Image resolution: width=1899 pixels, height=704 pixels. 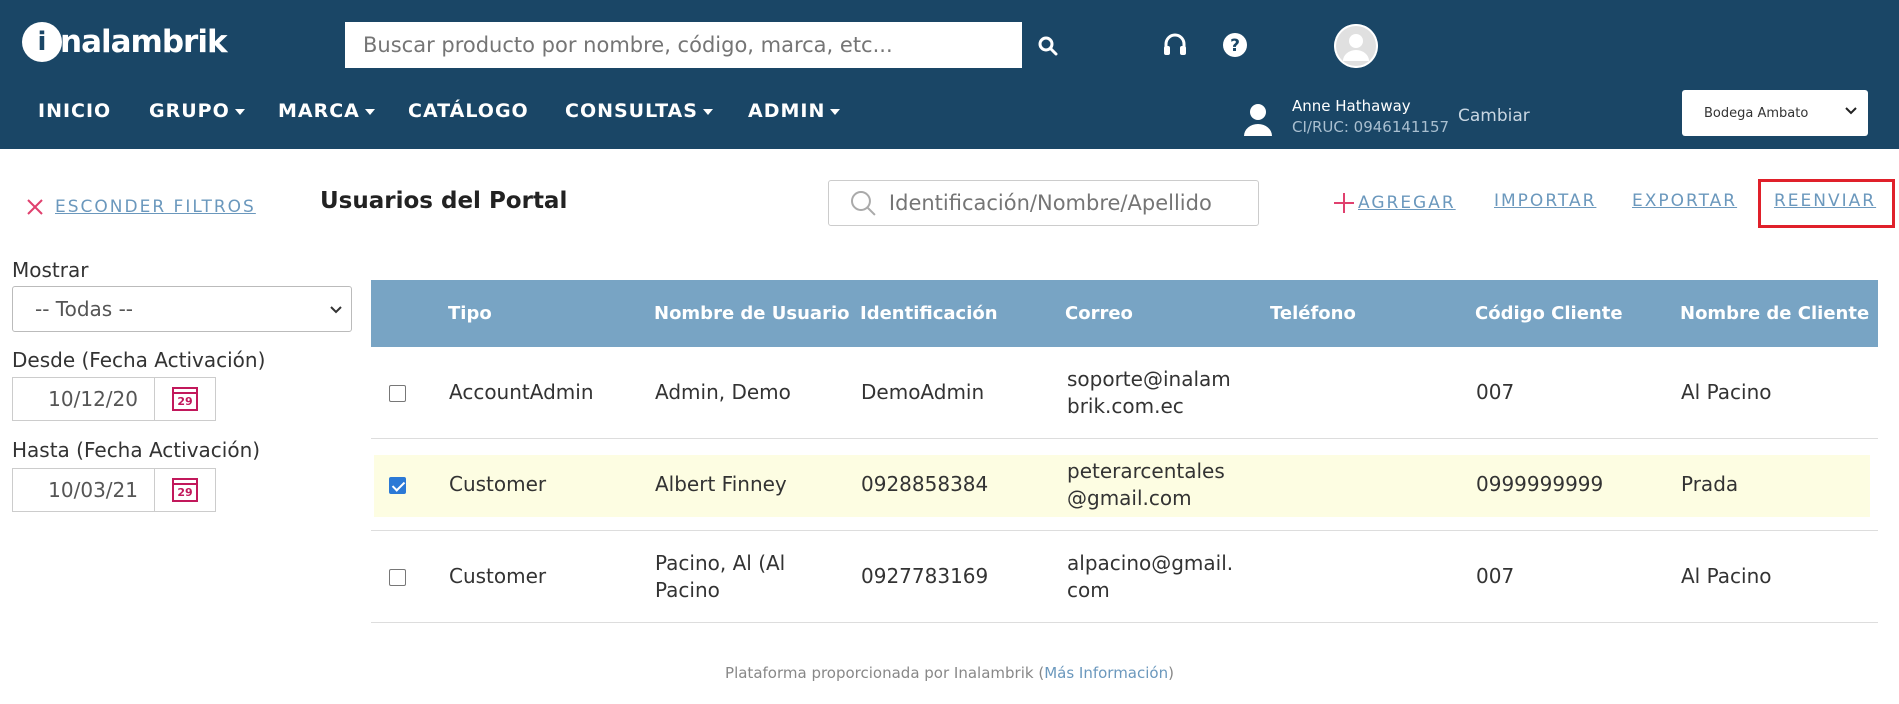 I want to click on page-title: Usuarios del Portal, so click(x=444, y=201).